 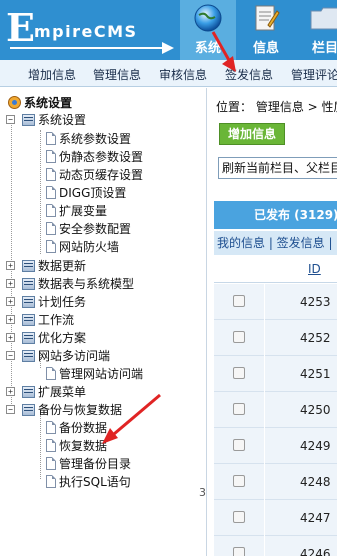 What do you see at coordinates (277, 168) in the screenshot?
I see `refresh-select: 刷新当前栏目、父栏目` at bounding box center [277, 168].